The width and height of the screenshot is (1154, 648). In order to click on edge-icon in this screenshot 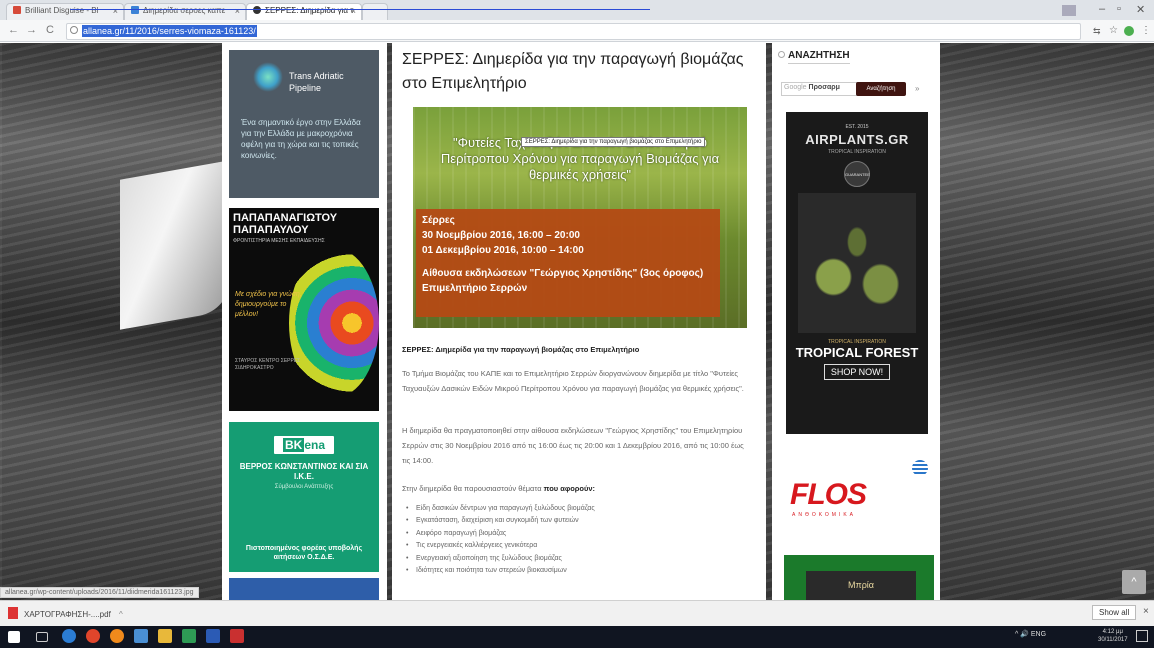, I will do `click(69, 636)`.